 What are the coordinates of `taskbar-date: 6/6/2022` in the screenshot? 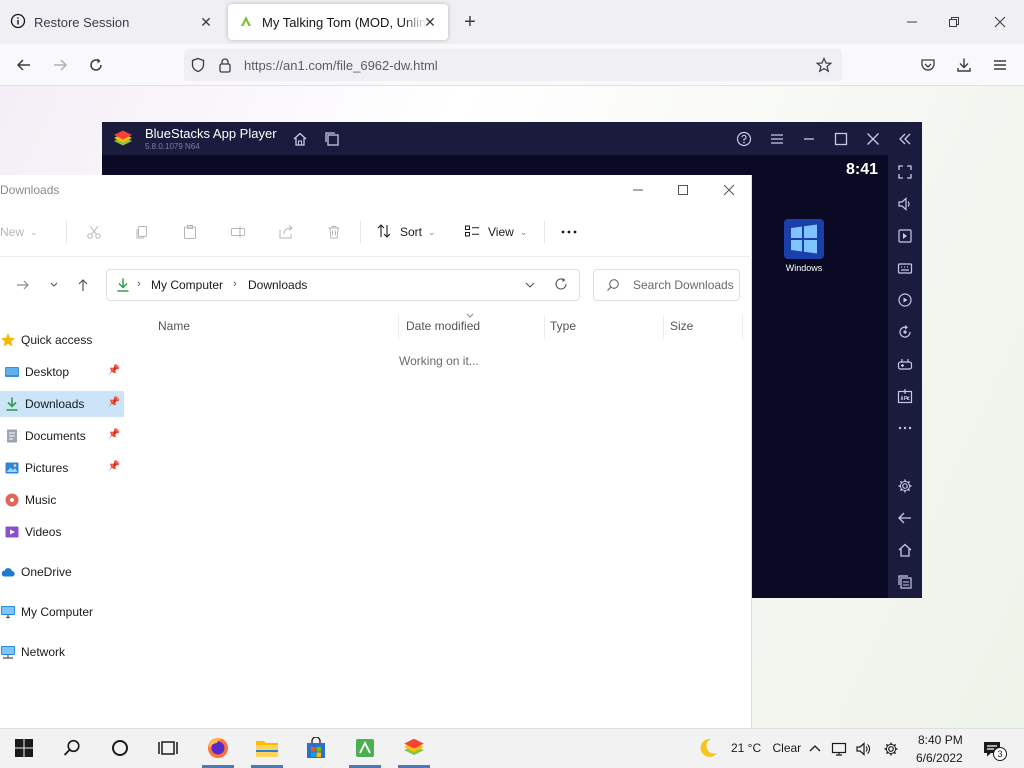 It's located at (939, 758).